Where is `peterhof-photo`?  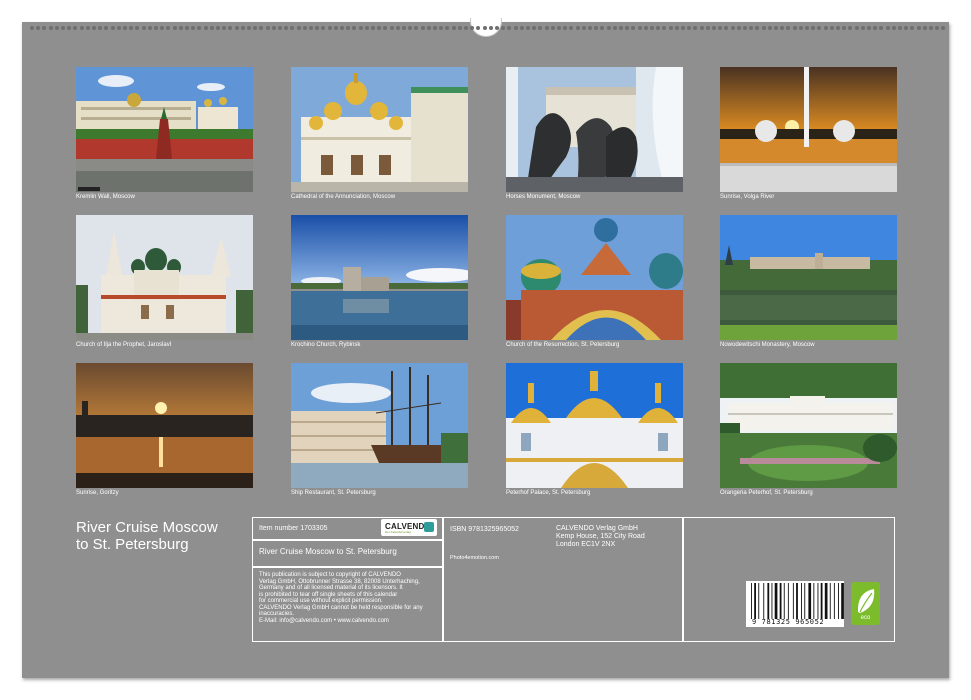
peterhof-photo is located at coordinates (594, 425).